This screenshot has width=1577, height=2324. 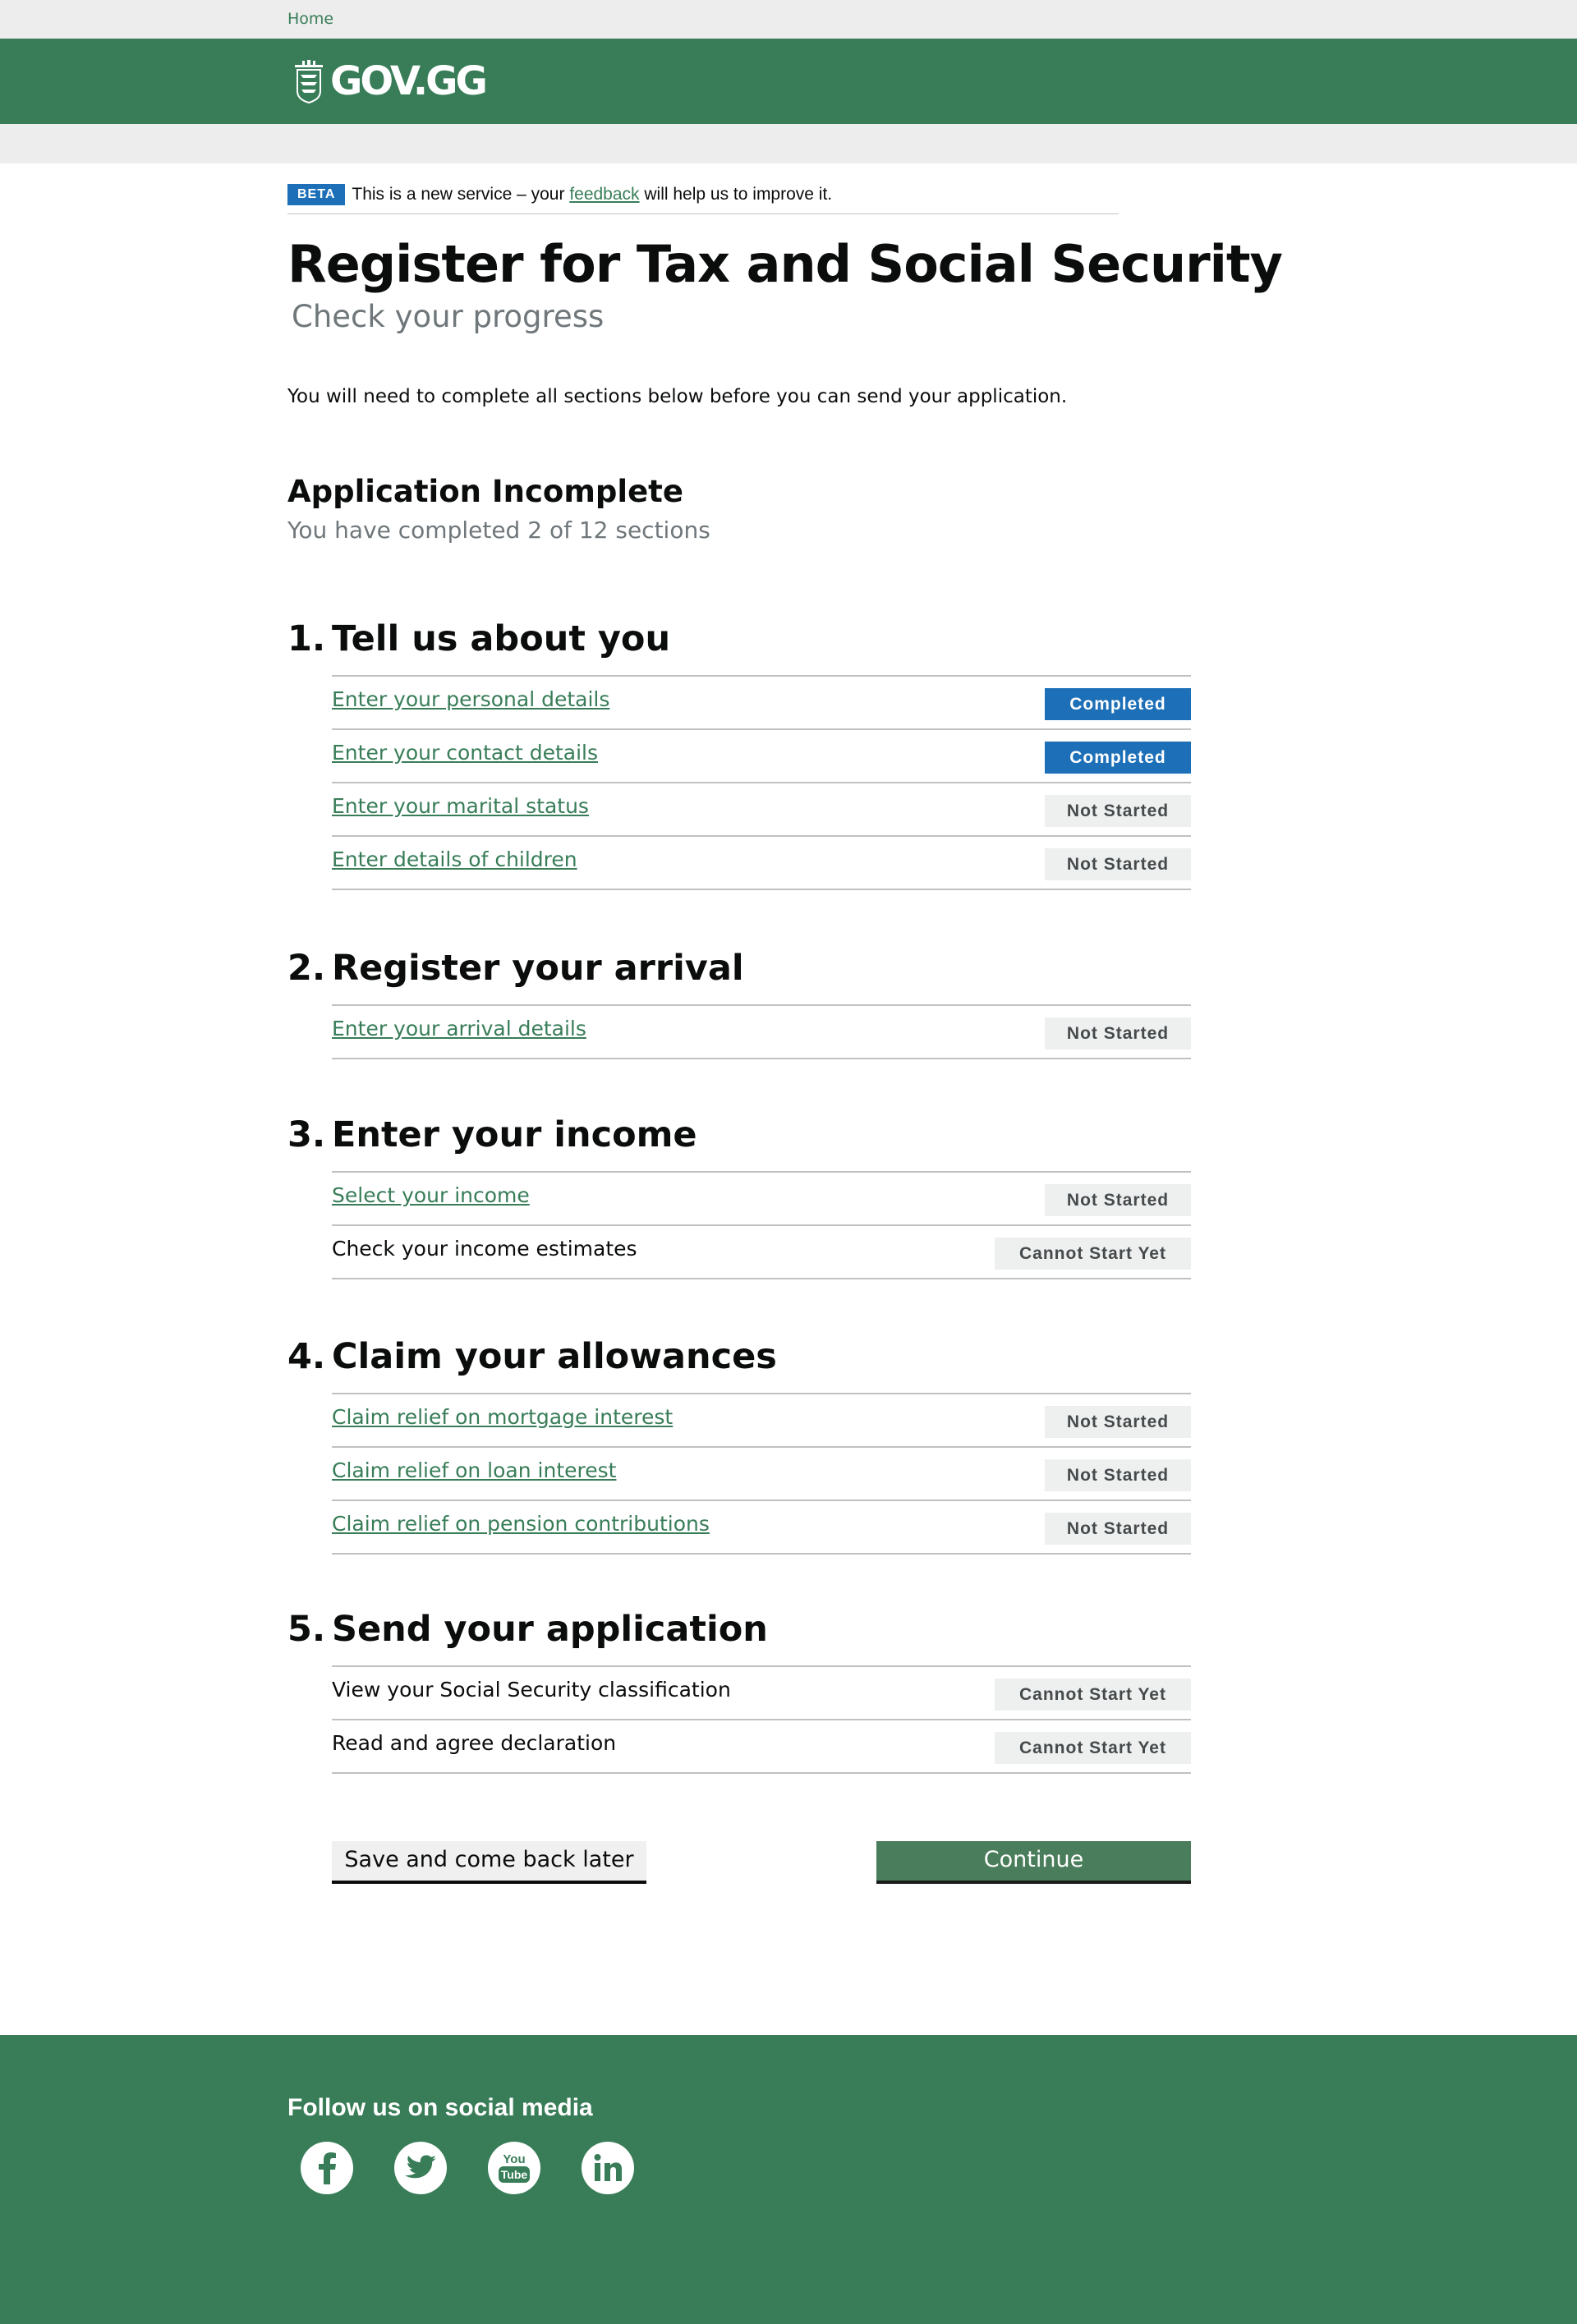 I want to click on twitter-glyph, so click(x=420, y=2167).